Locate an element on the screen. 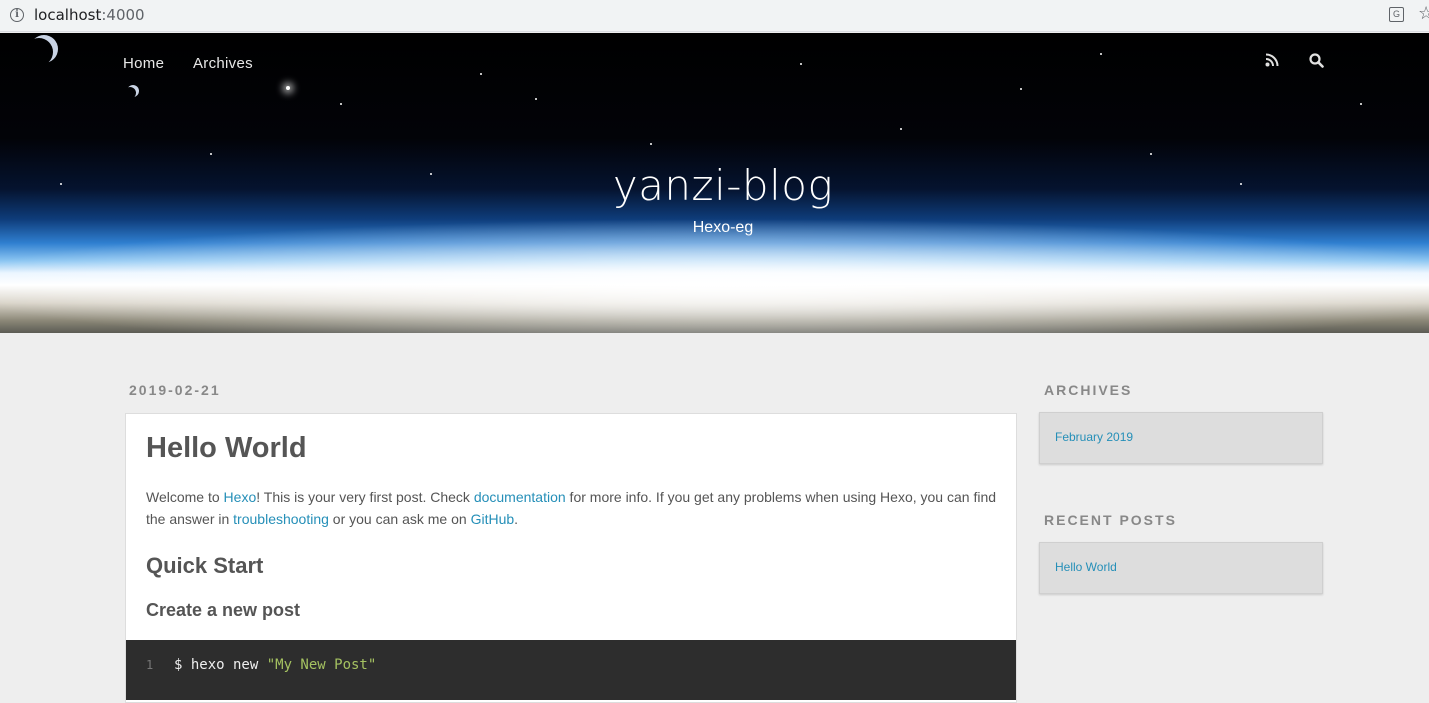 The height and width of the screenshot is (703, 1429). post-title: Hello World is located at coordinates (226, 448).